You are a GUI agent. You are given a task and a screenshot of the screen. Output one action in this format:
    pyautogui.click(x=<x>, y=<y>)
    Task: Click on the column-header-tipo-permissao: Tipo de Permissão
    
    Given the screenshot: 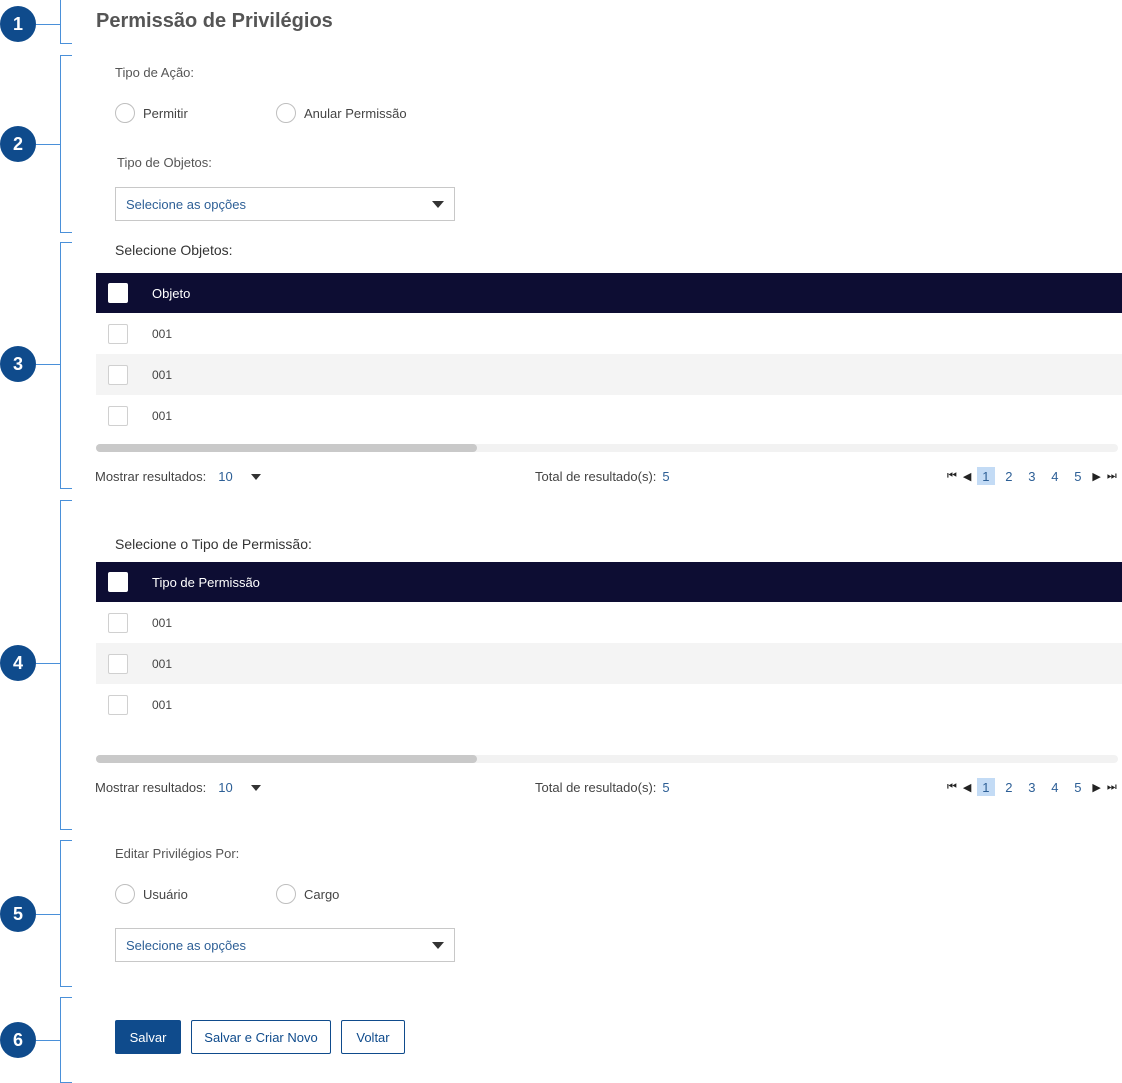 What is the action you would take?
    pyautogui.click(x=206, y=582)
    